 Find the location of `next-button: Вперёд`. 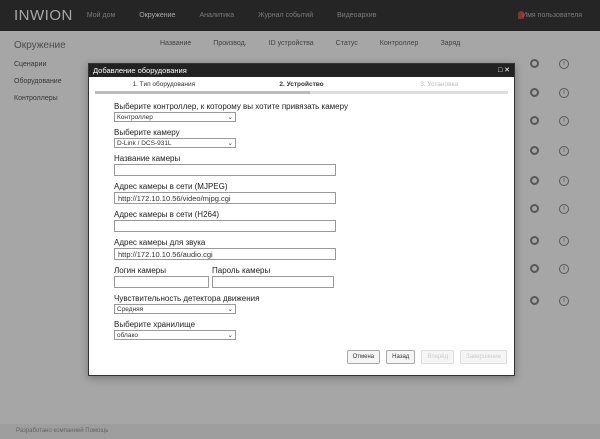

next-button: Вперёд is located at coordinates (438, 357).